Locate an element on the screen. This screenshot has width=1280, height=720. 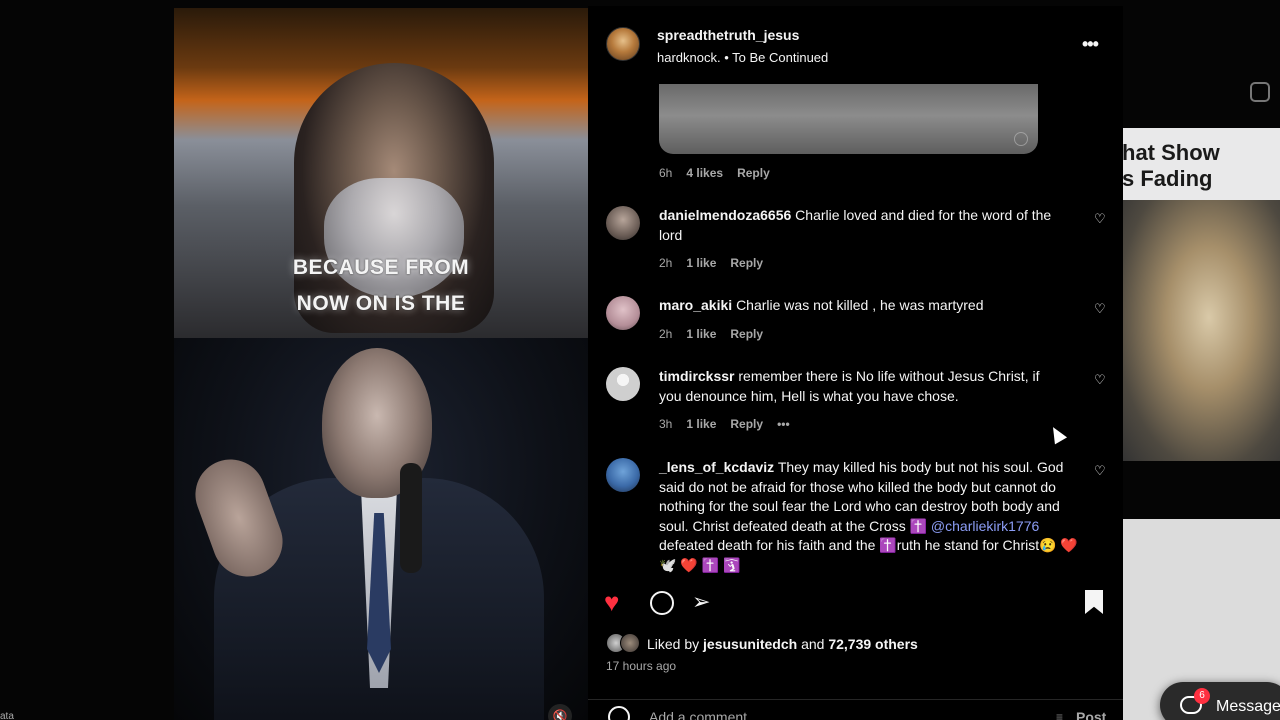
commenter-username: _lens_of_kcdaviz is located at coordinates (716, 467).